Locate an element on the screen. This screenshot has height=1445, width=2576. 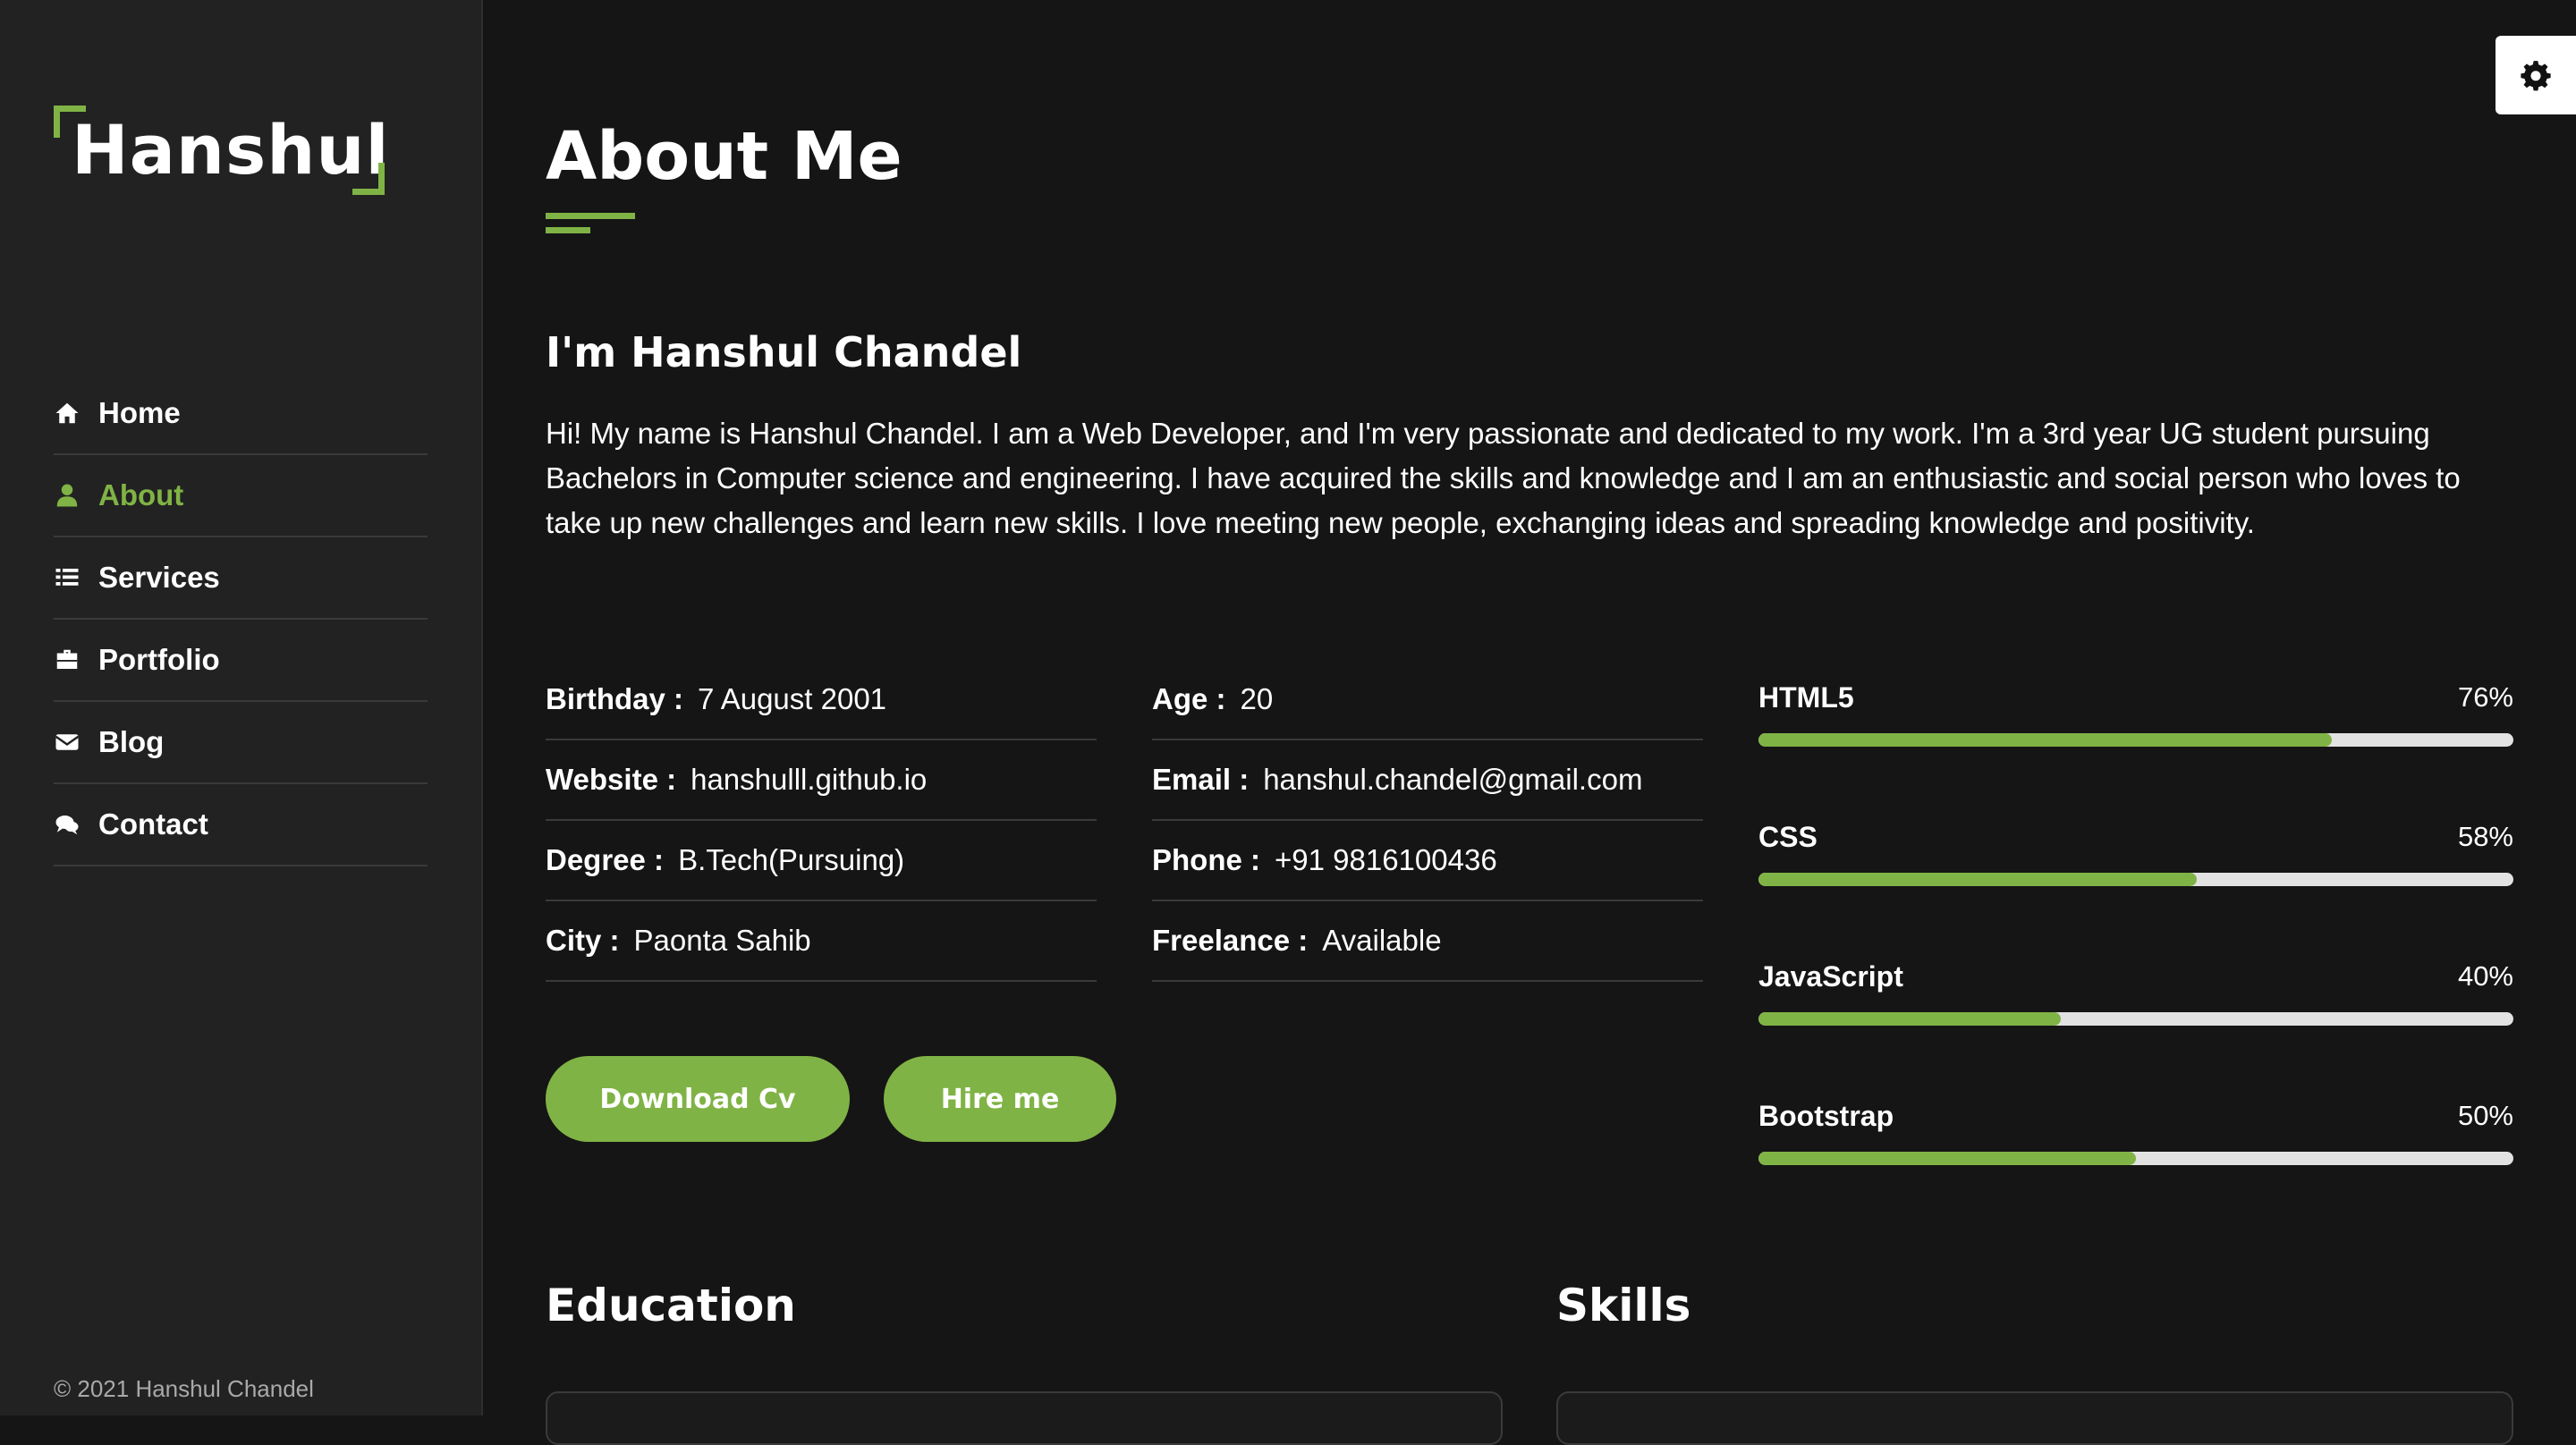
nav-label-home: Home is located at coordinates (139, 412).